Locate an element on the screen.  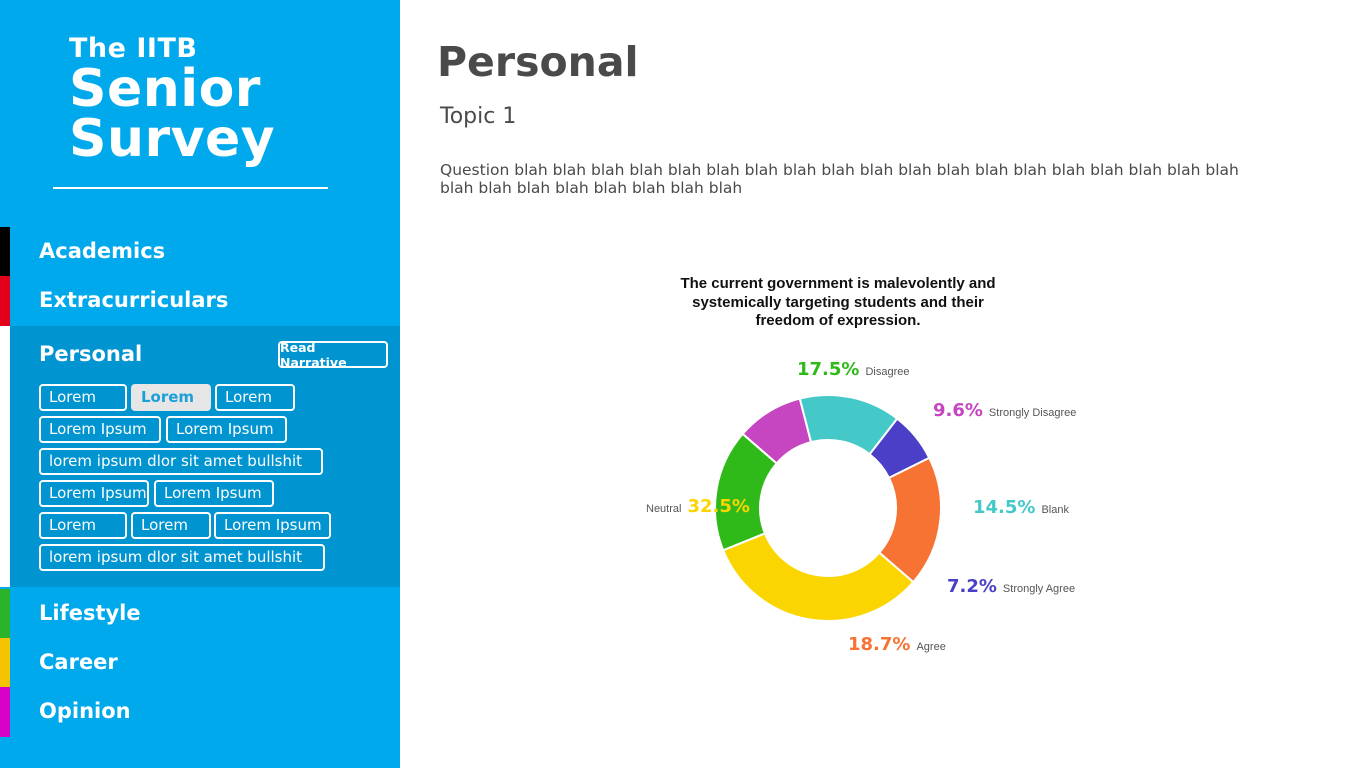
slice-percent: 7.2% is located at coordinates (972, 586).